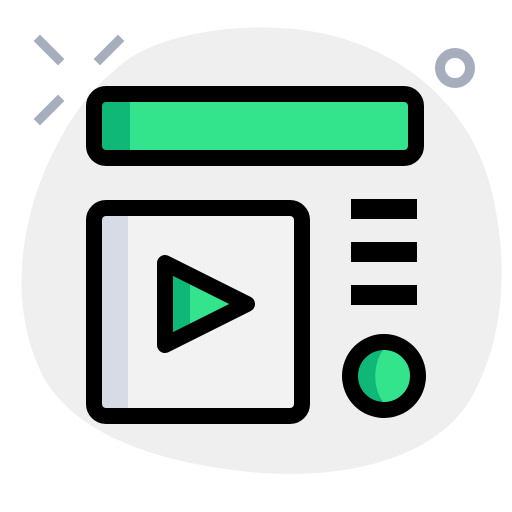 This screenshot has height=512, width=512. I want to click on header-bar, so click(255, 126).